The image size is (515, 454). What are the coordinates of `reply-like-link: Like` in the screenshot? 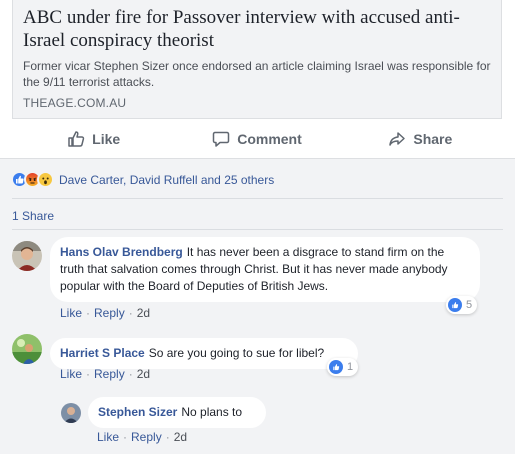 It's located at (108, 437).